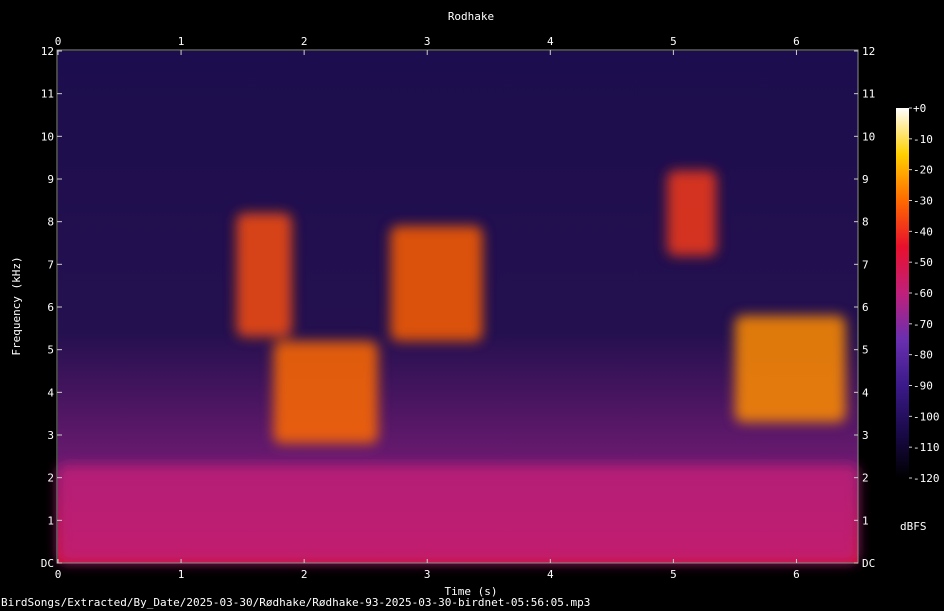 The image size is (944, 611). I want to click on x-tick-label-top: 2, so click(304, 41).